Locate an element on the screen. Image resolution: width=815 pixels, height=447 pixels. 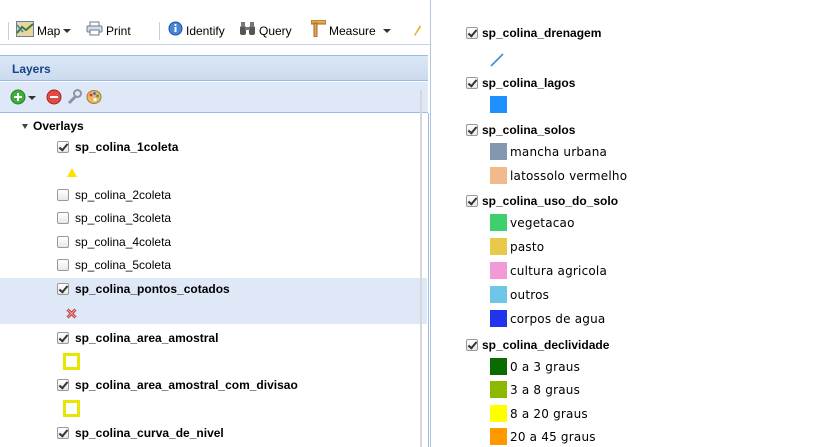
legend-group-label: sp_colina_drenagem is located at coordinates (542, 33).